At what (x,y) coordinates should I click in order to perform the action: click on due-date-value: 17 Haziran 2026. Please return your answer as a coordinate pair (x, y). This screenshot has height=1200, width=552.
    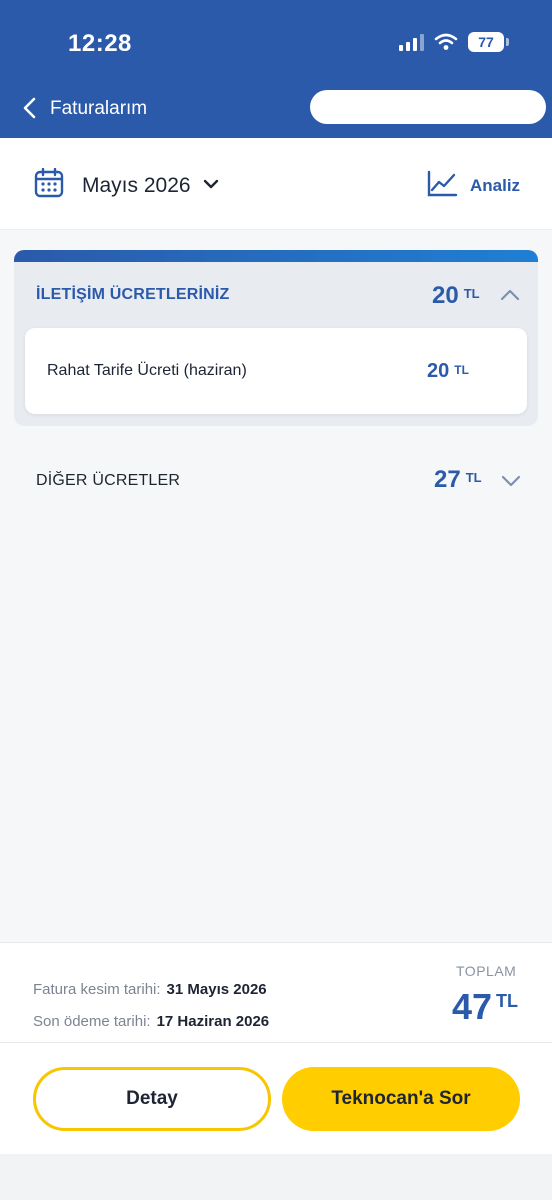
    Looking at the image, I should click on (213, 1021).